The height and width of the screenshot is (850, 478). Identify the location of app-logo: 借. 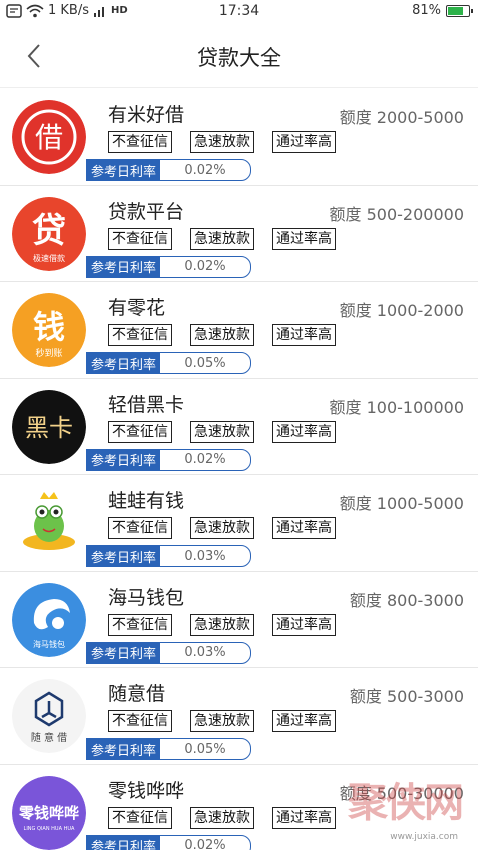
(49, 137).